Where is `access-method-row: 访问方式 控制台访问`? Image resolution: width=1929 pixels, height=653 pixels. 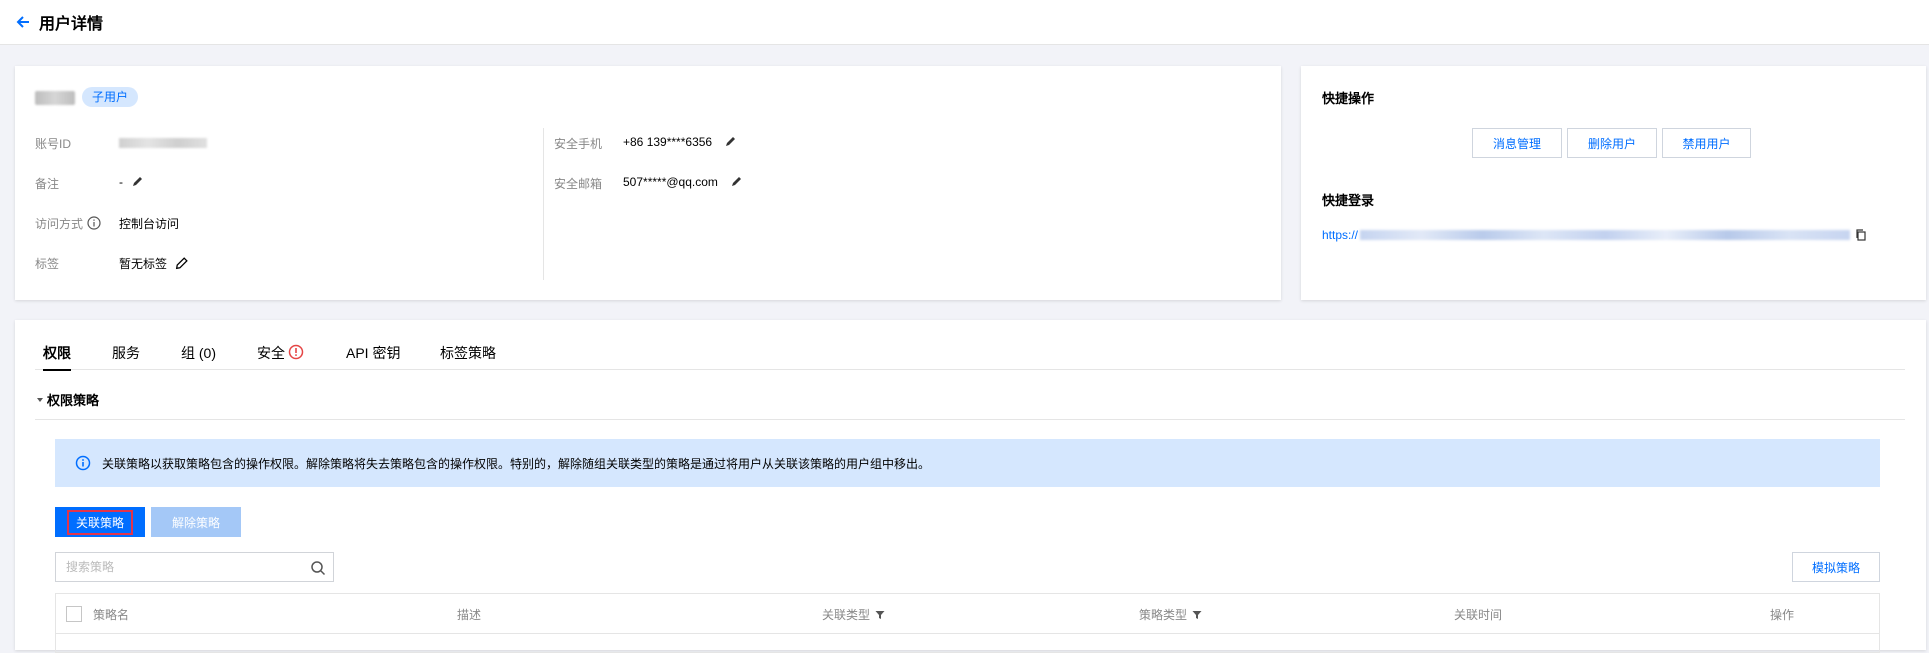 access-method-row: 访问方式 控制台访问 is located at coordinates (107, 223).